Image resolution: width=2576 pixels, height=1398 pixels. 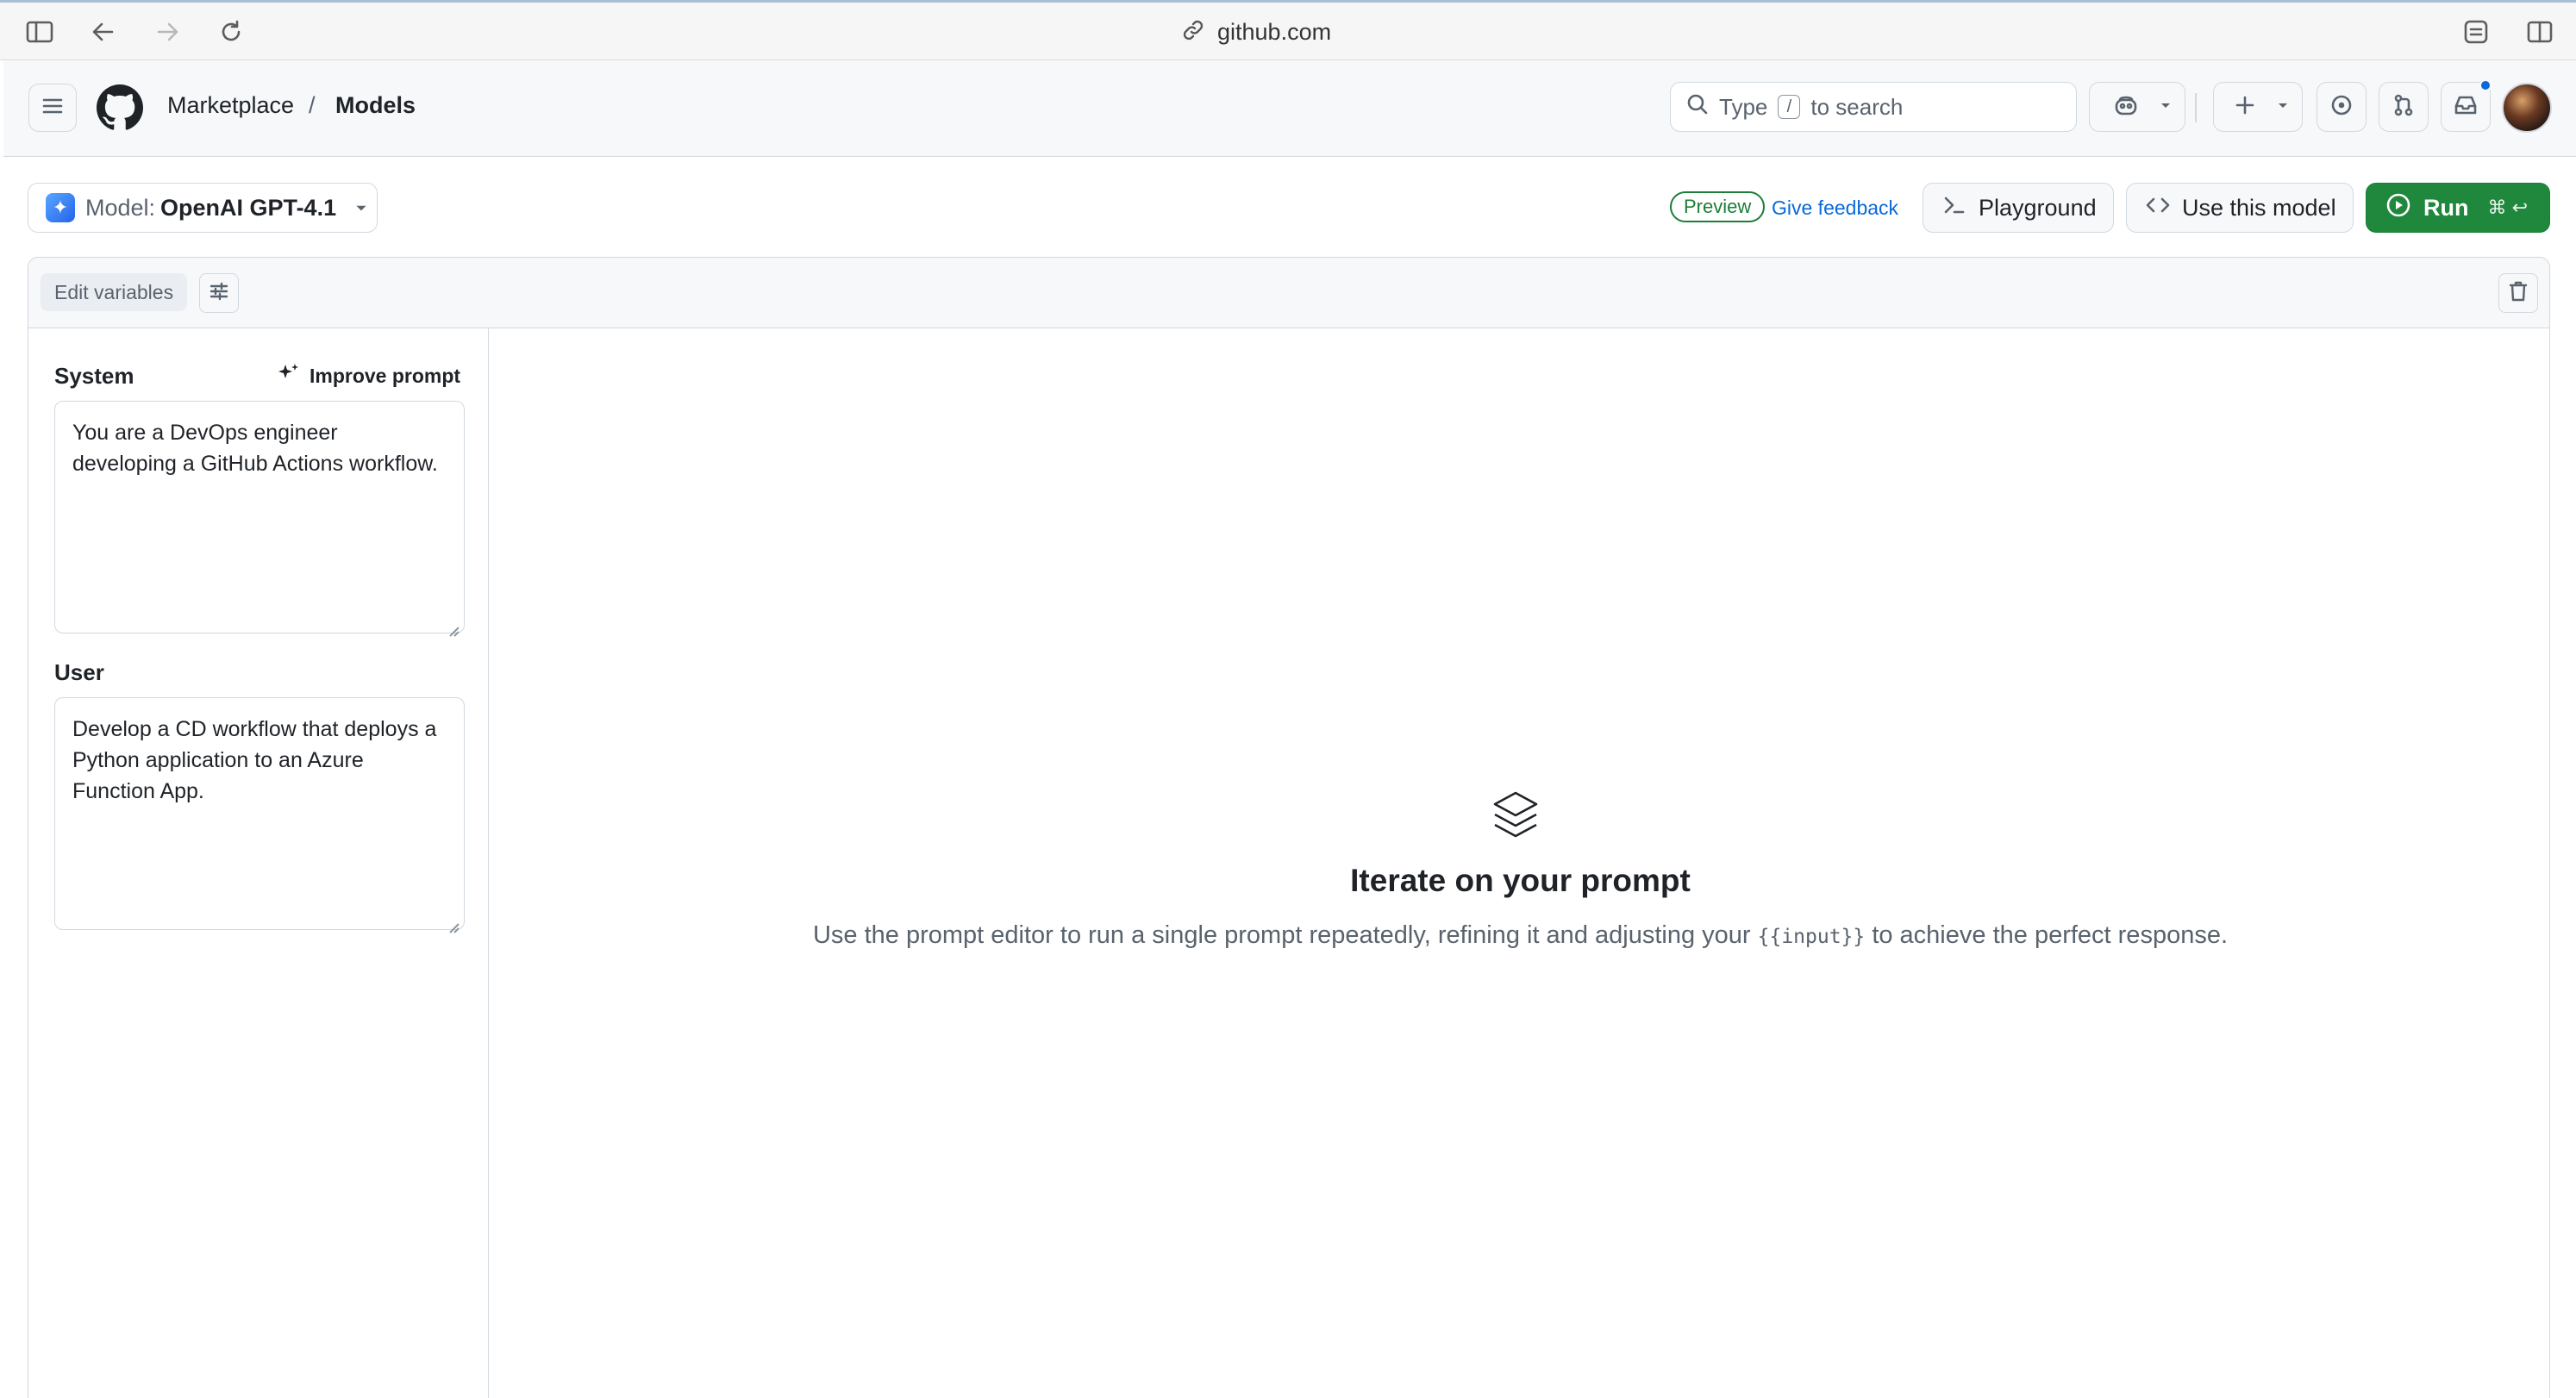 I want to click on copilot-icon, so click(x=2126, y=107).